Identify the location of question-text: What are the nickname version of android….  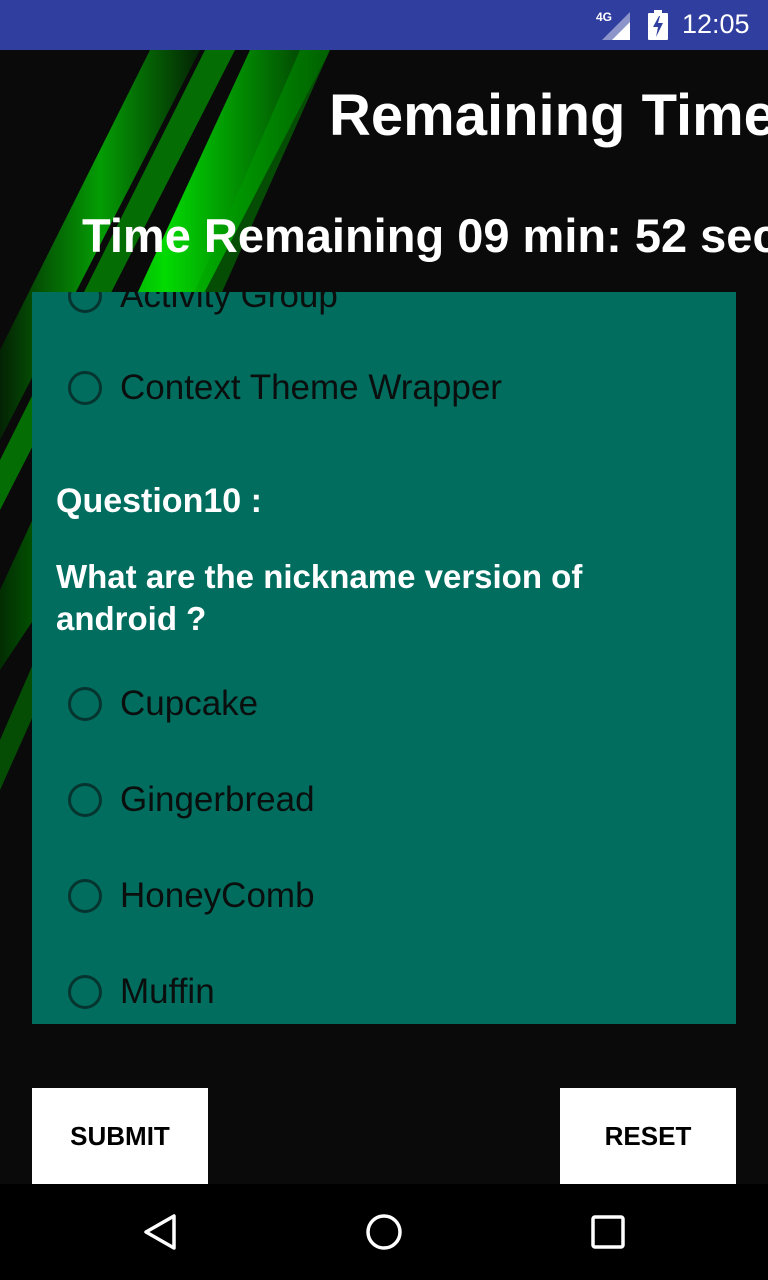
(319, 597).